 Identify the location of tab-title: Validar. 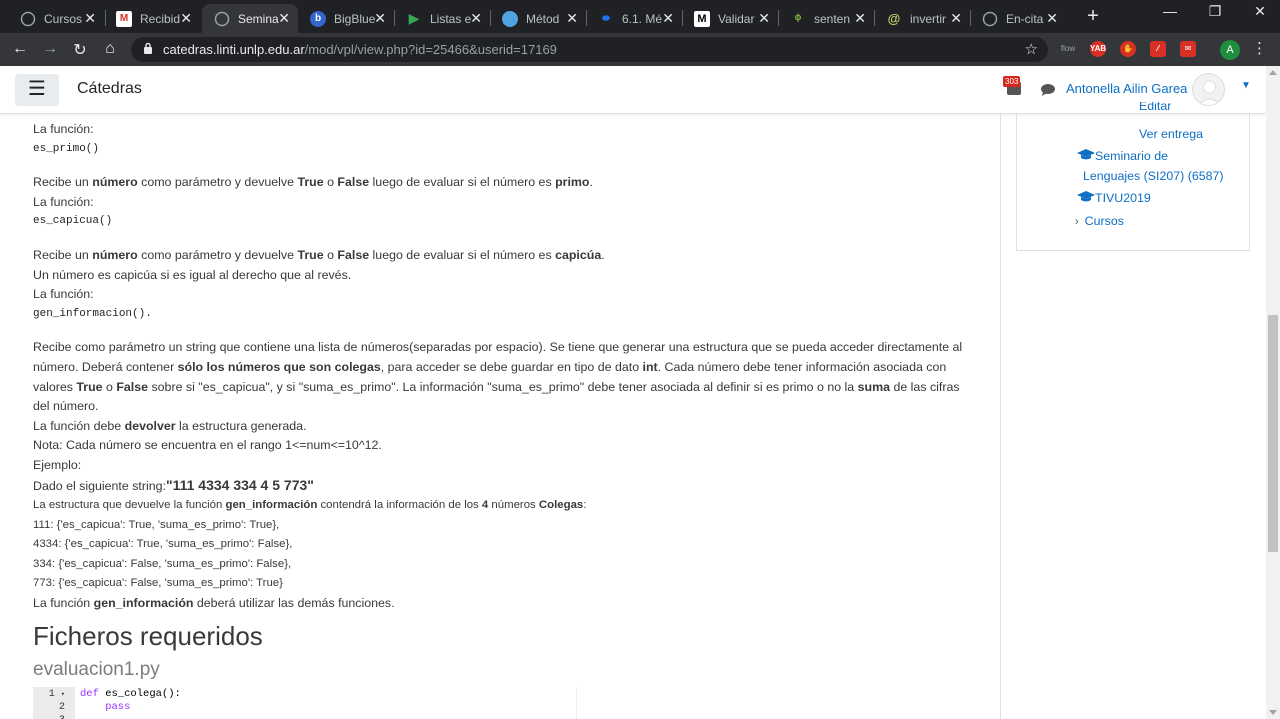
(736, 18).